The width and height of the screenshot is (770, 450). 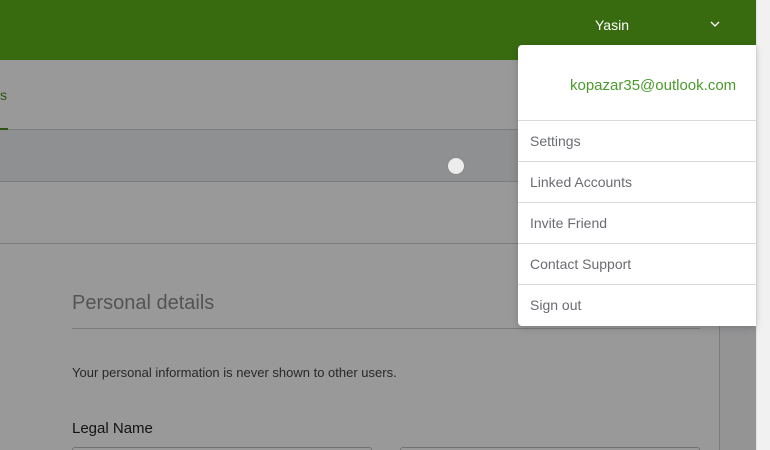 I want to click on user-email: kopazar35@outlook.com, so click(x=653, y=85).